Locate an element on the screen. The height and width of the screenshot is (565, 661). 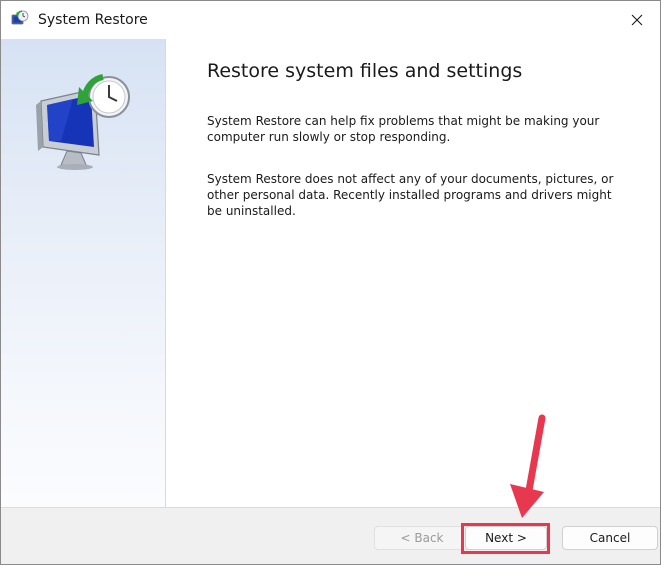
close-button is located at coordinates (637, 20).